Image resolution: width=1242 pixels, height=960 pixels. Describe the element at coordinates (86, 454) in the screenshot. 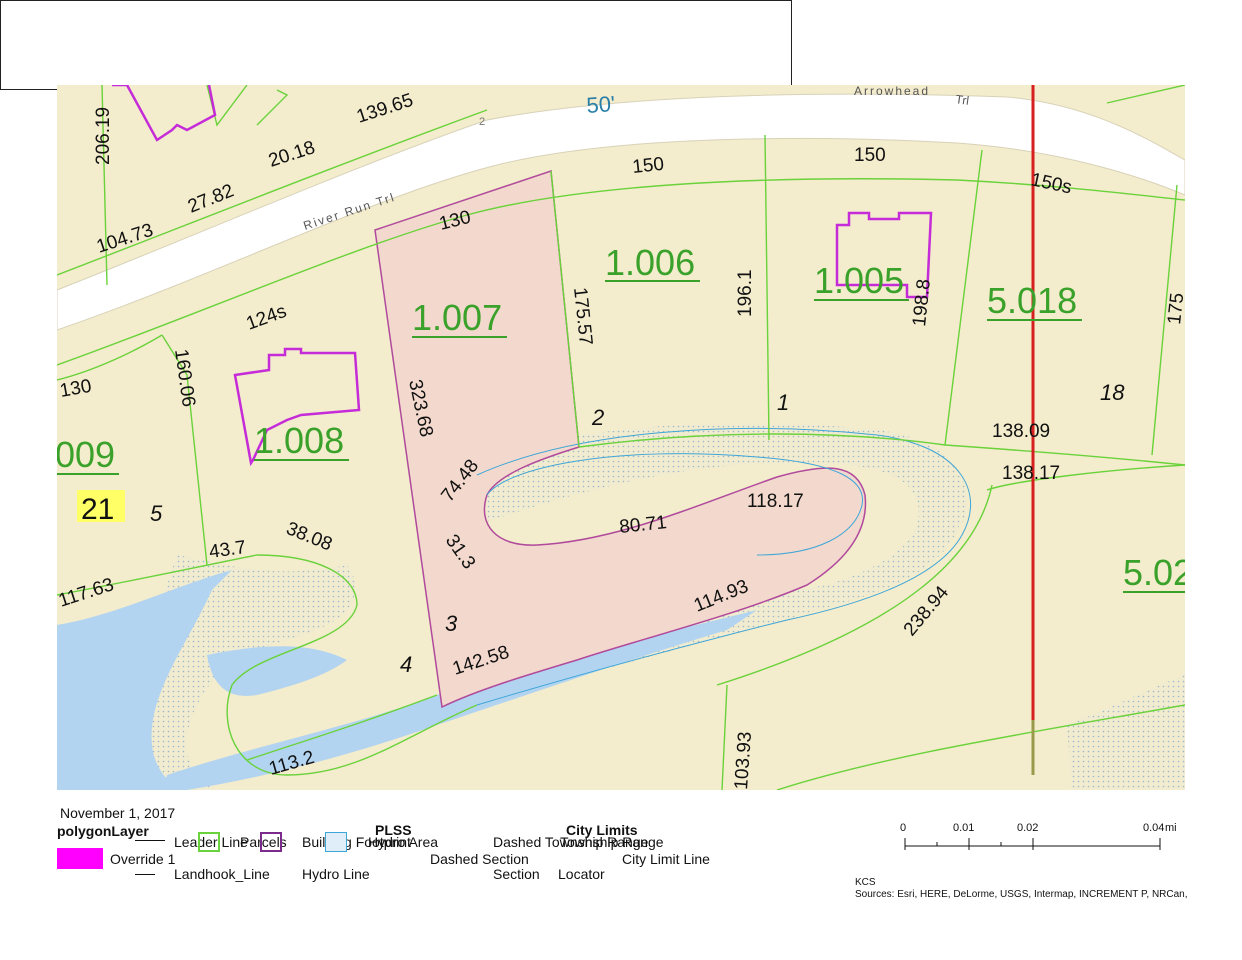

I see `parcel-id-009: 009` at that location.